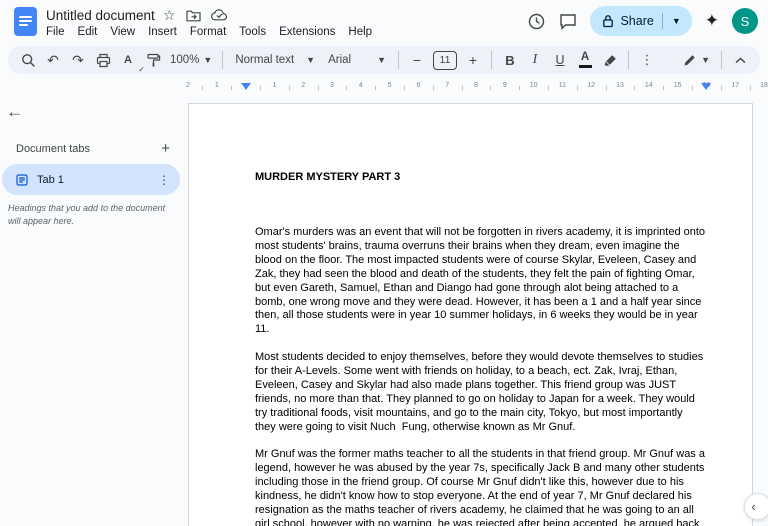 This screenshot has height=526, width=768. What do you see at coordinates (25, 21) in the screenshot?
I see `docs-logo-icon` at bounding box center [25, 21].